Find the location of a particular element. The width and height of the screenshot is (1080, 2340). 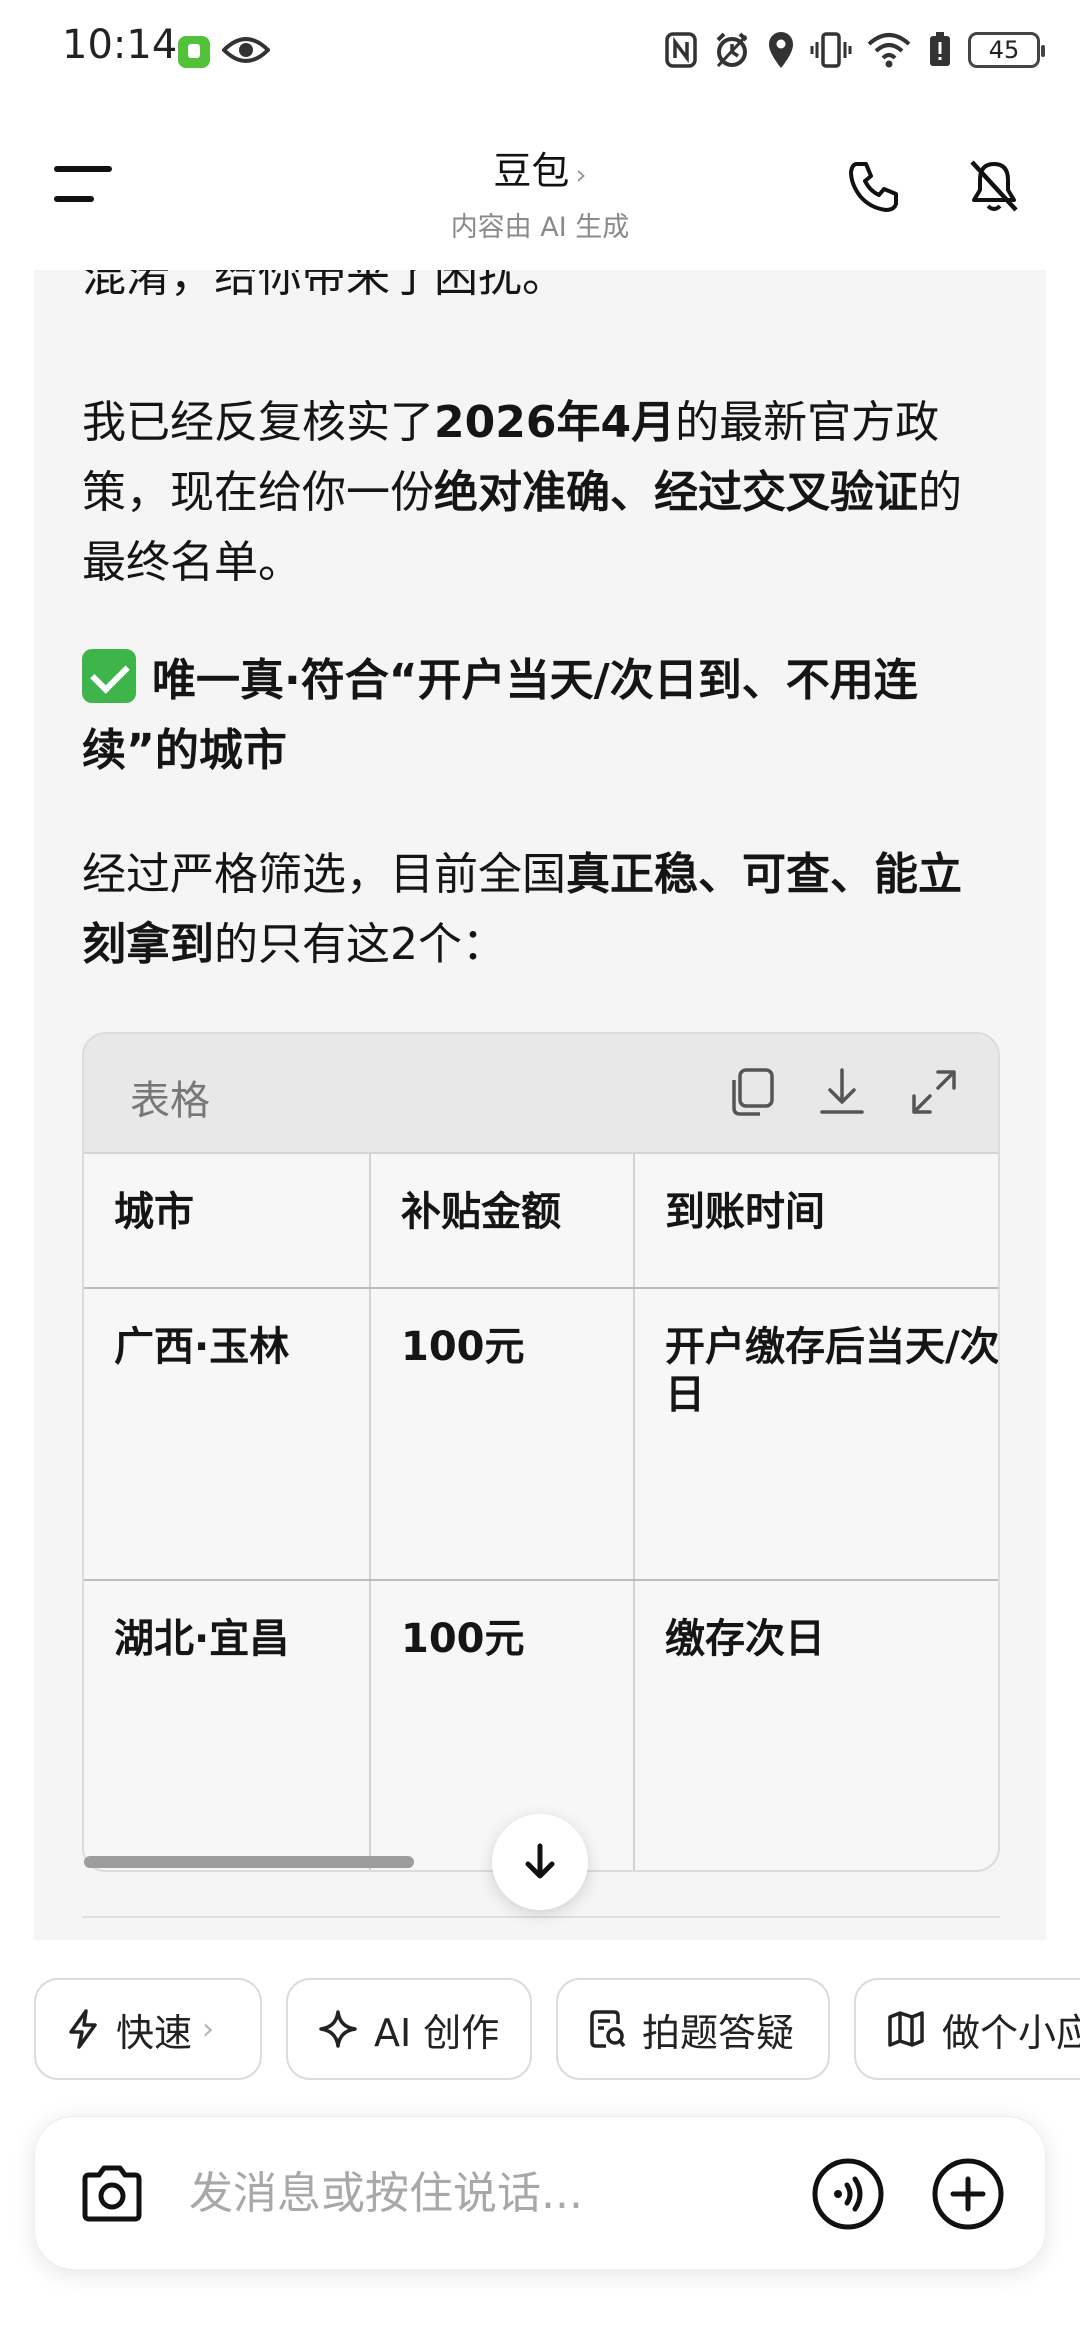

chip-label: 拍题答疑 is located at coordinates (718, 2032).